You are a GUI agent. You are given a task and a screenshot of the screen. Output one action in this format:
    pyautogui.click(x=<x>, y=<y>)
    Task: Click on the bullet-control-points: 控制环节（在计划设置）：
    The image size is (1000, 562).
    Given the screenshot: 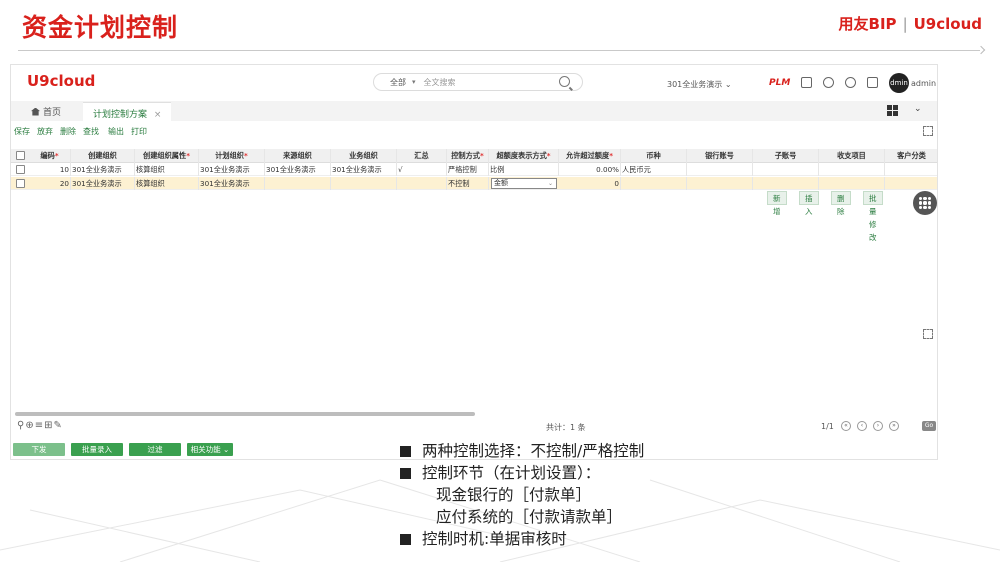 What is the action you would take?
    pyautogui.click(x=521, y=473)
    